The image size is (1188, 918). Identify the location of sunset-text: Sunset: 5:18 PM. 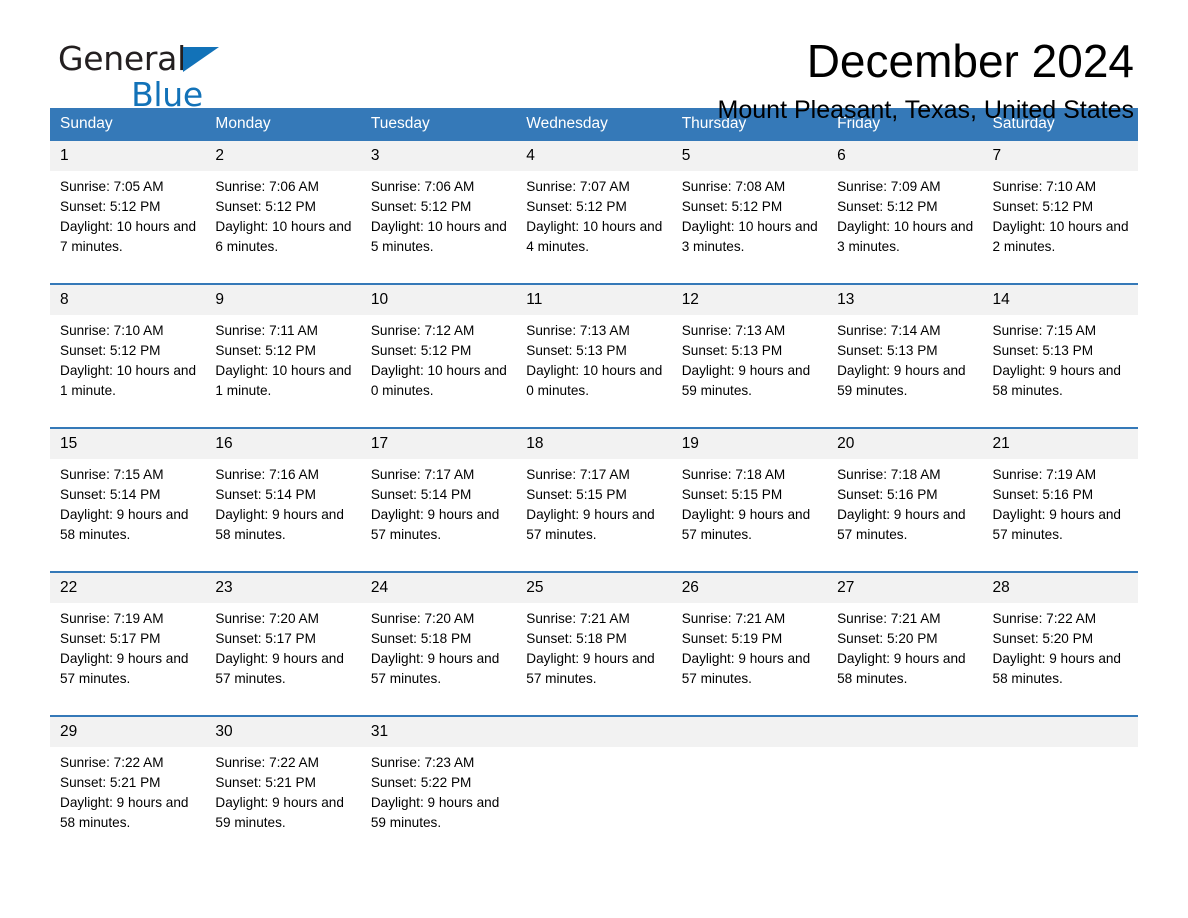
(421, 638).